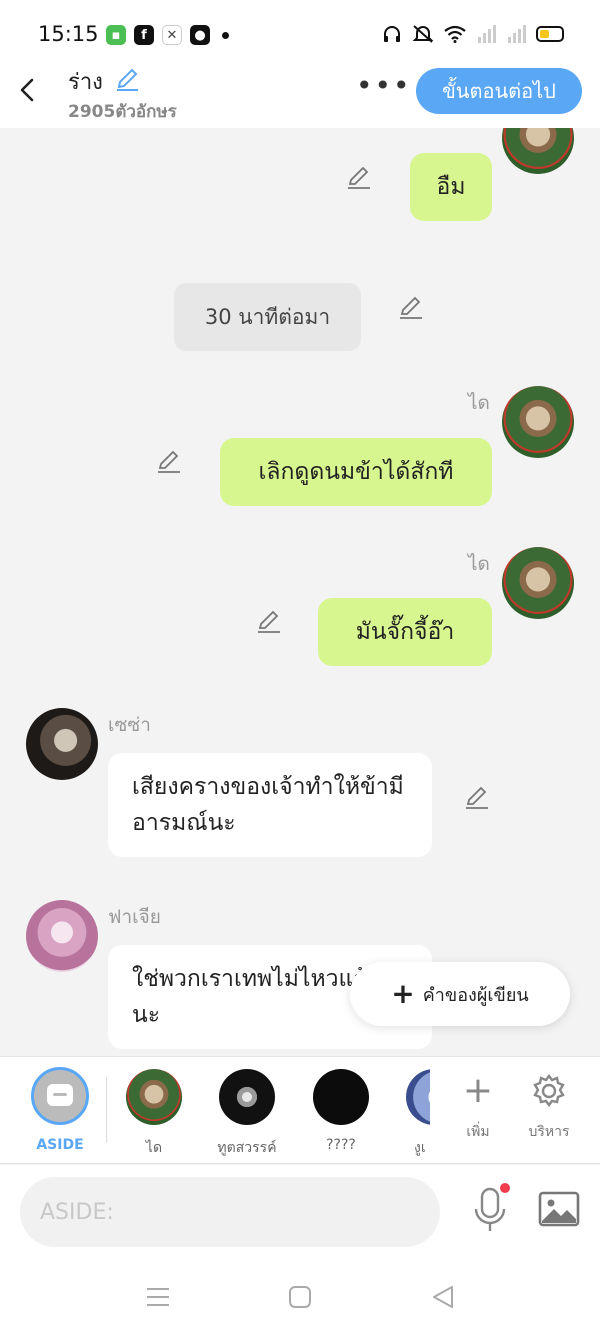  I want to click on aside-avatar, so click(60, 1096).